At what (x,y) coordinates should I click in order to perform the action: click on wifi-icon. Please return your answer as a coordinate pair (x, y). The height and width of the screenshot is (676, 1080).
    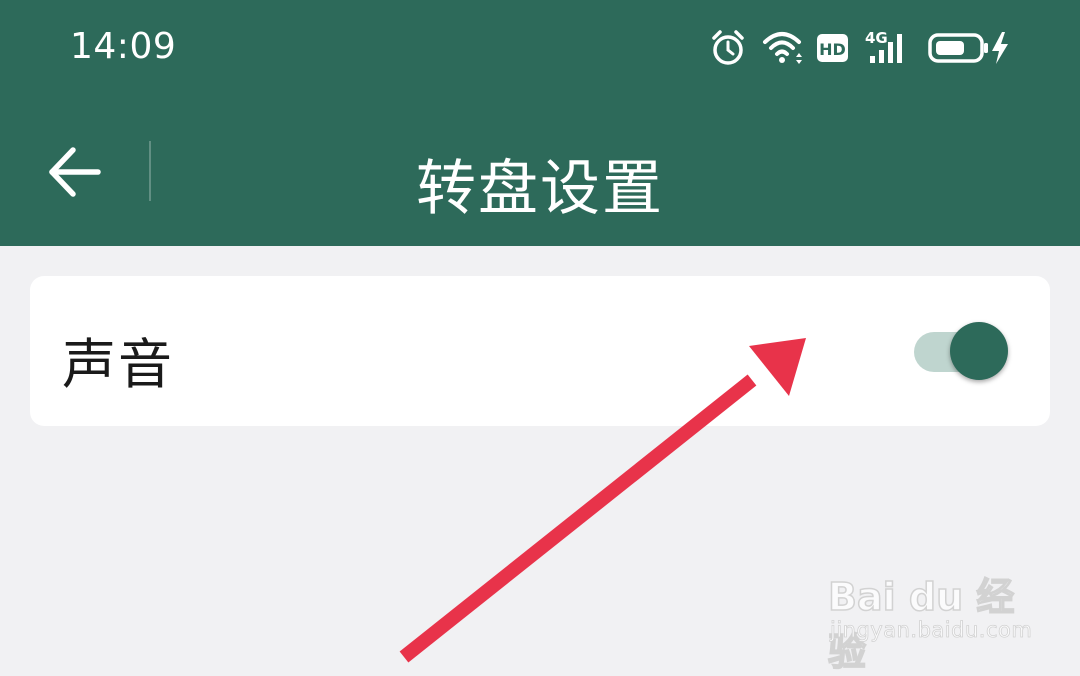
    Looking at the image, I should click on (782, 48).